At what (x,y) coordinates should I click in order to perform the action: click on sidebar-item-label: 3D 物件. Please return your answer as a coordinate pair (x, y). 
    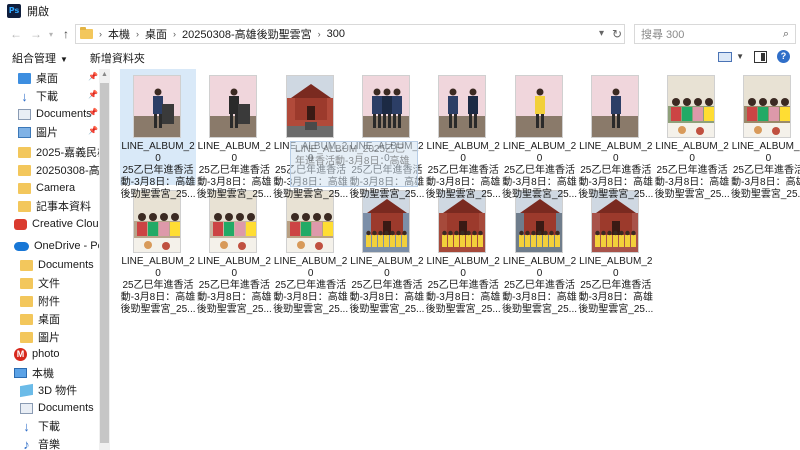
    Looking at the image, I should click on (58, 391).